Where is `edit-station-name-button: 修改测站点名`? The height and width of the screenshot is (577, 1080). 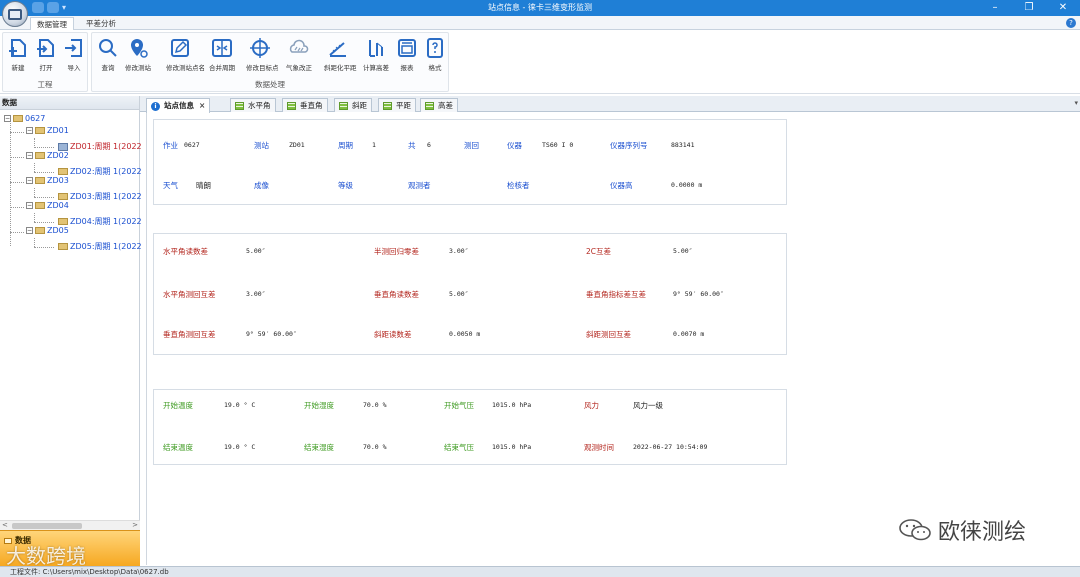 edit-station-name-button: 修改测站点名 is located at coordinates (185, 54).